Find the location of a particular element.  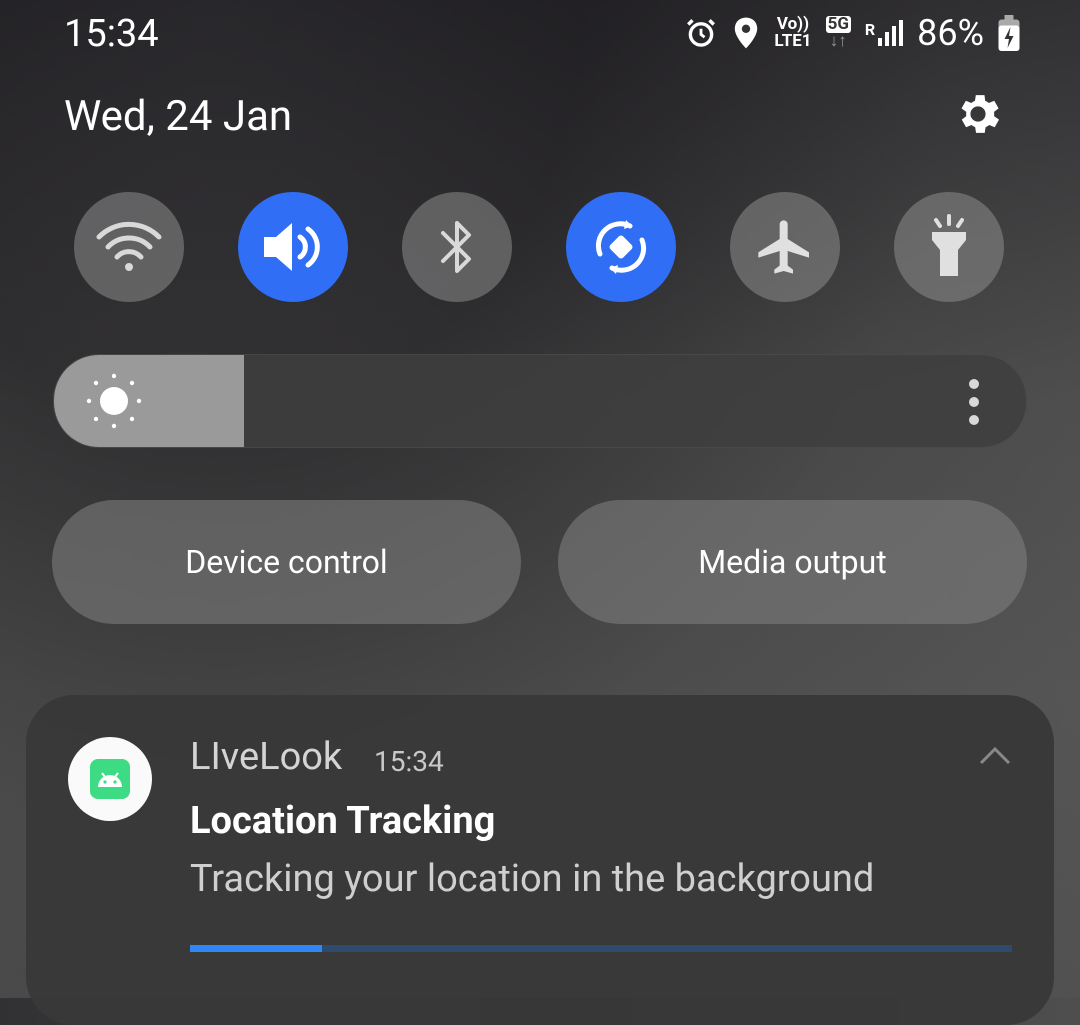

media-output-label: Media output is located at coordinates (792, 562).